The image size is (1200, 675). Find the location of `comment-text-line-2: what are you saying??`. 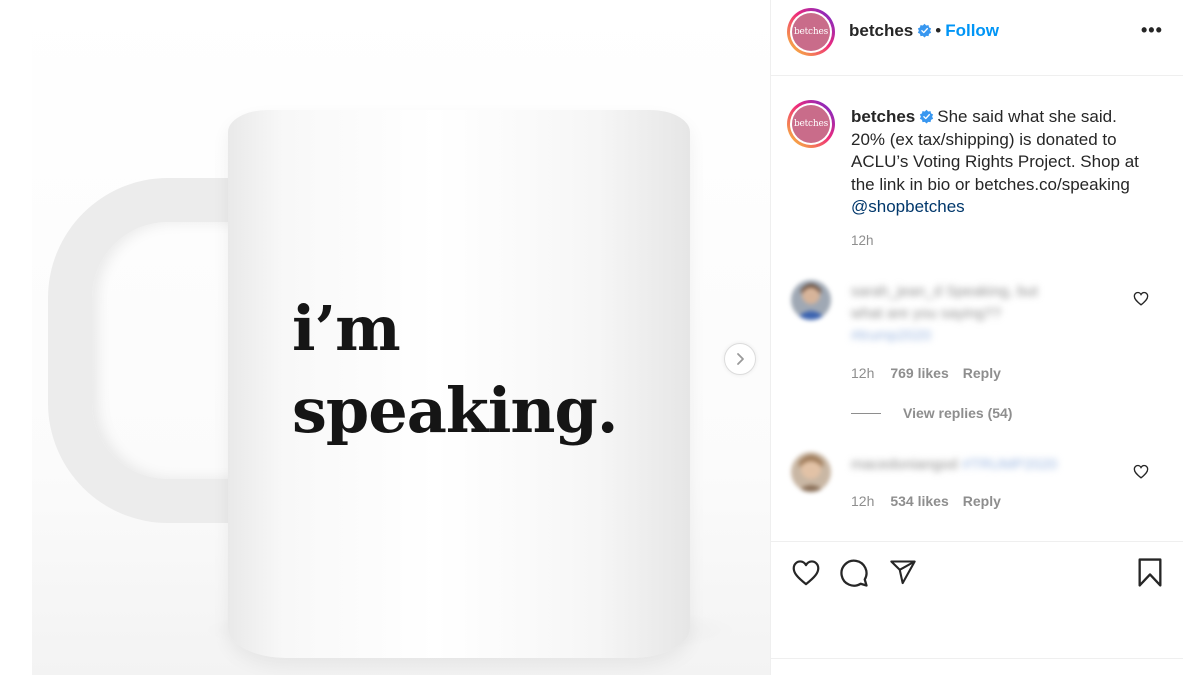

comment-text-line-2: what are you saying?? is located at coordinates (926, 313).